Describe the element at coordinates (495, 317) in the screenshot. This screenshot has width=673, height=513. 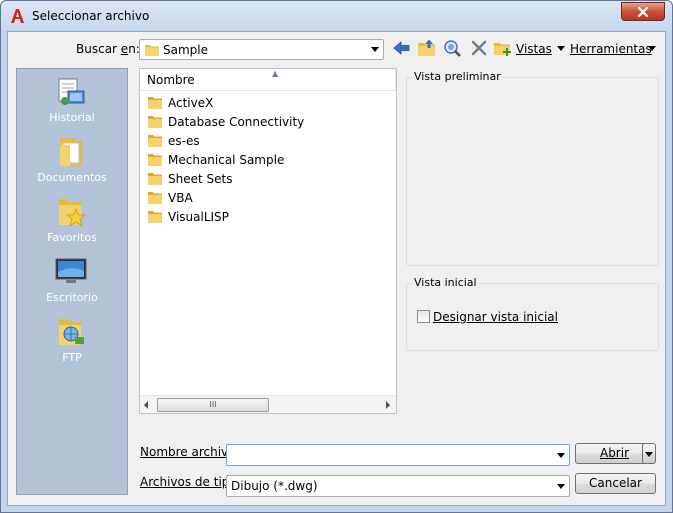
I see `designate-initial-view-label: Designar vista inicial` at that location.